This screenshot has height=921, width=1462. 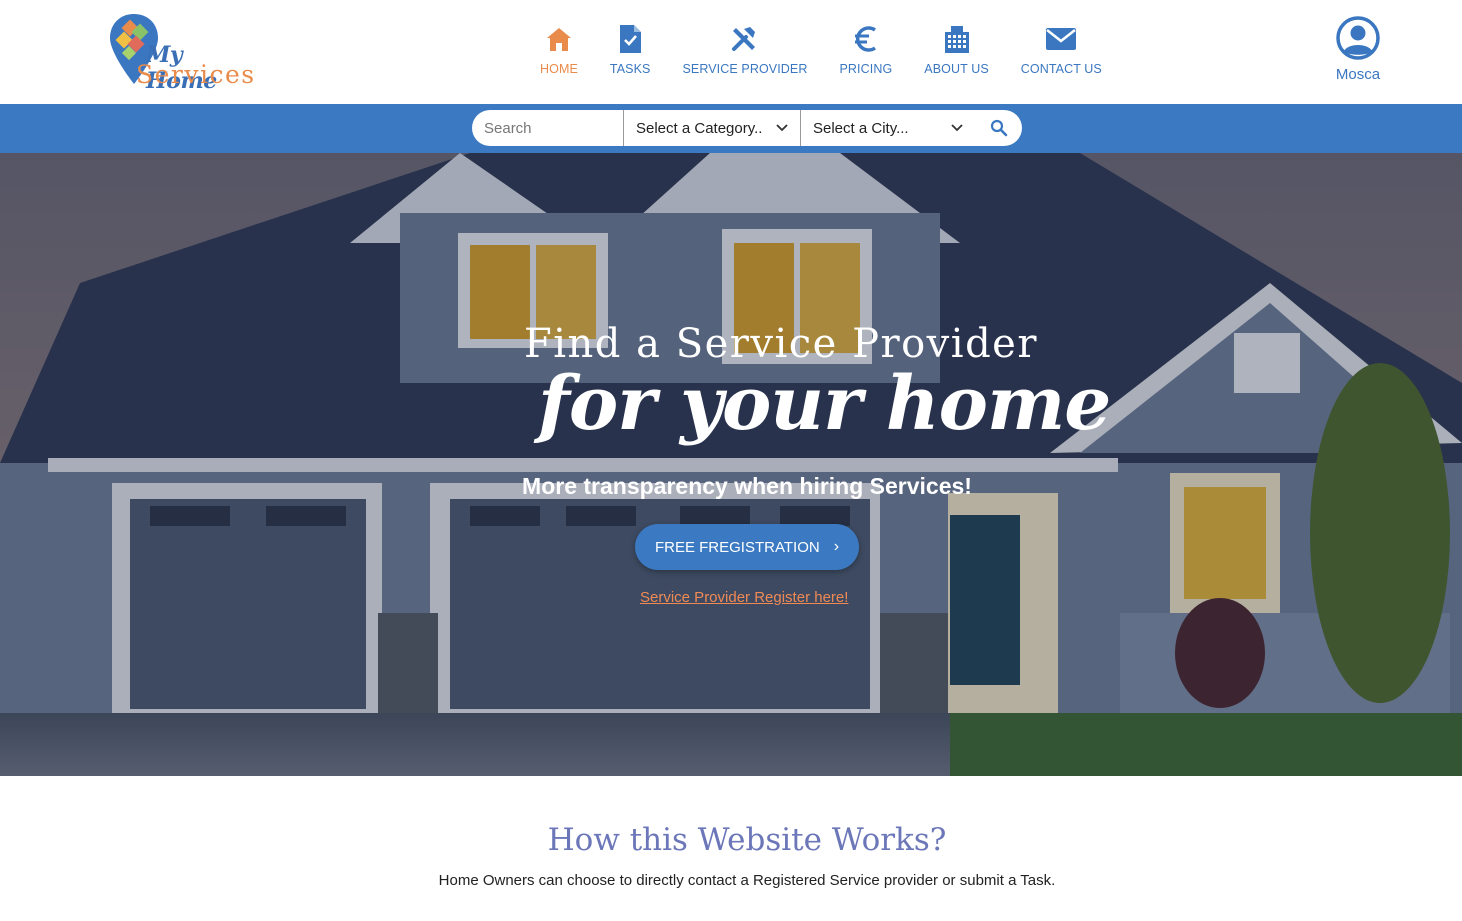 What do you see at coordinates (737, 547) in the screenshot?
I see `cta-label: FREE FREGISTRATION` at bounding box center [737, 547].